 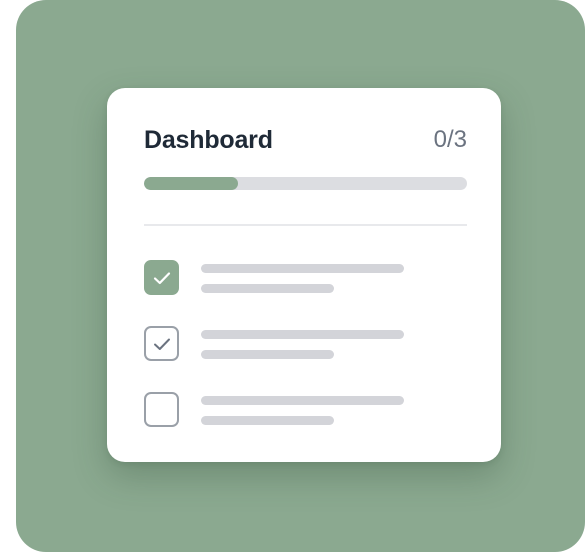 What do you see at coordinates (305, 183) in the screenshot?
I see `progress-bar` at bounding box center [305, 183].